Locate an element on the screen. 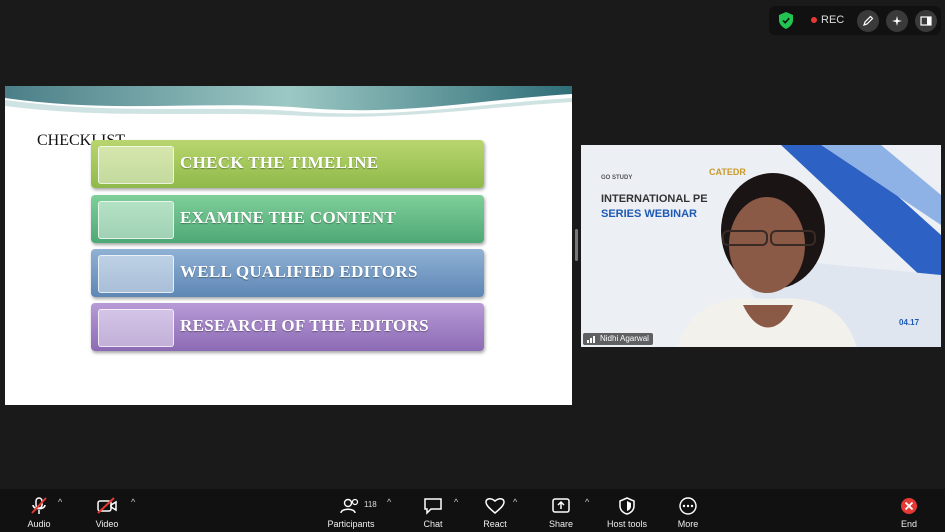 The height and width of the screenshot is (532, 945). react-label: React is located at coordinates (495, 524).